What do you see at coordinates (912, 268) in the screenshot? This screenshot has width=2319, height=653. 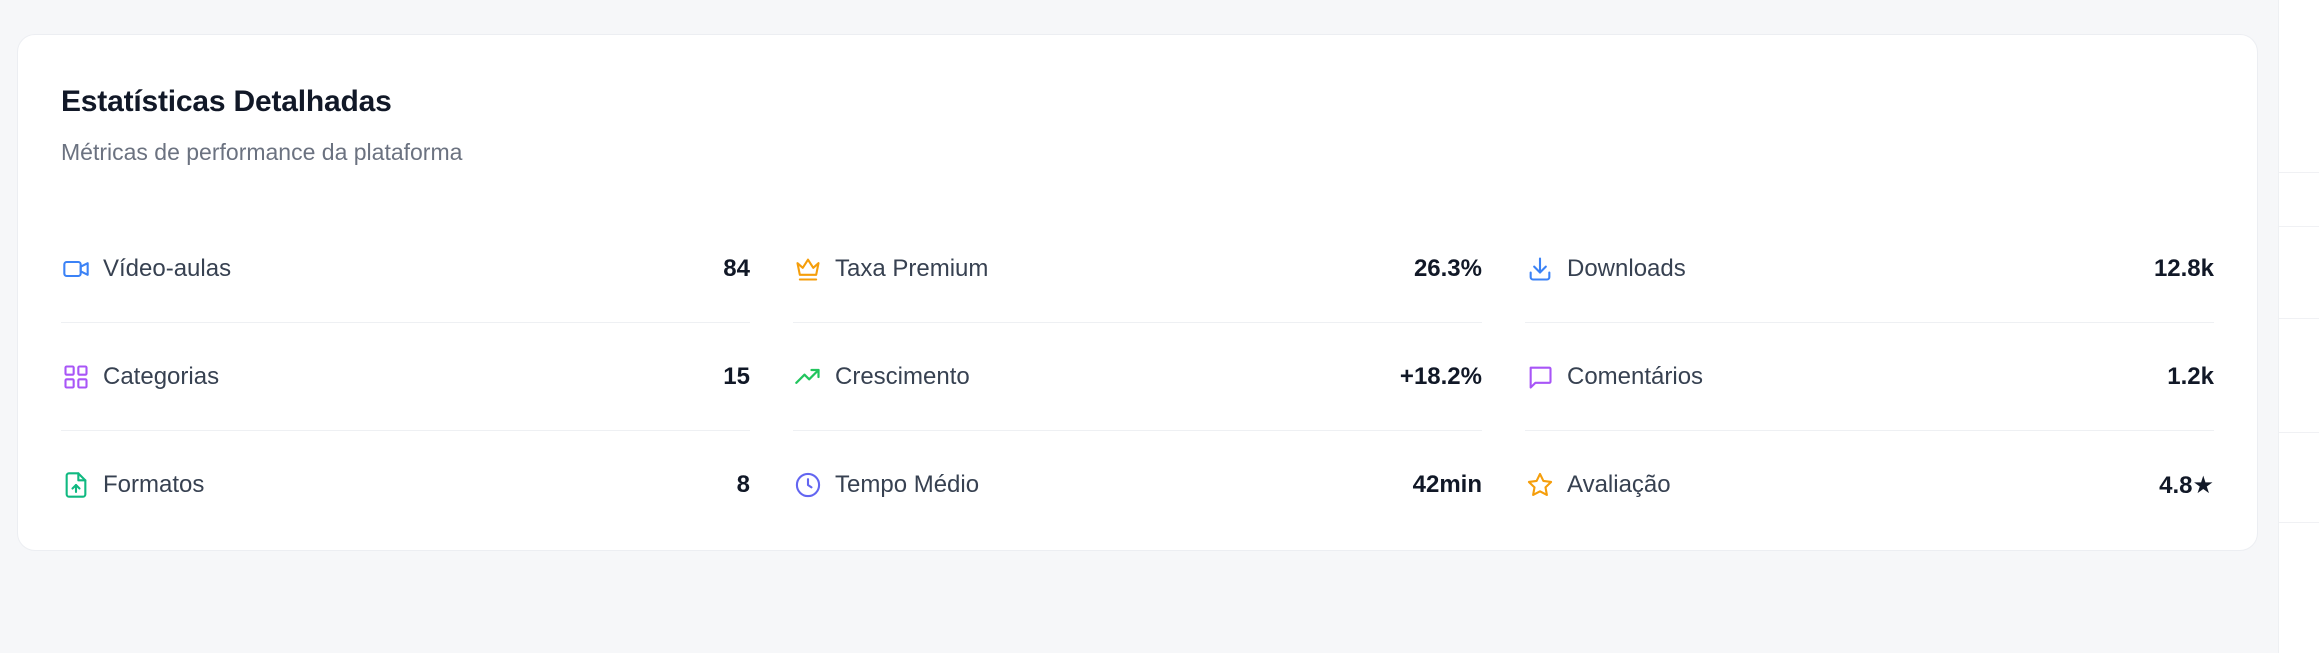 I see `stat-label: Taxa Premium` at bounding box center [912, 268].